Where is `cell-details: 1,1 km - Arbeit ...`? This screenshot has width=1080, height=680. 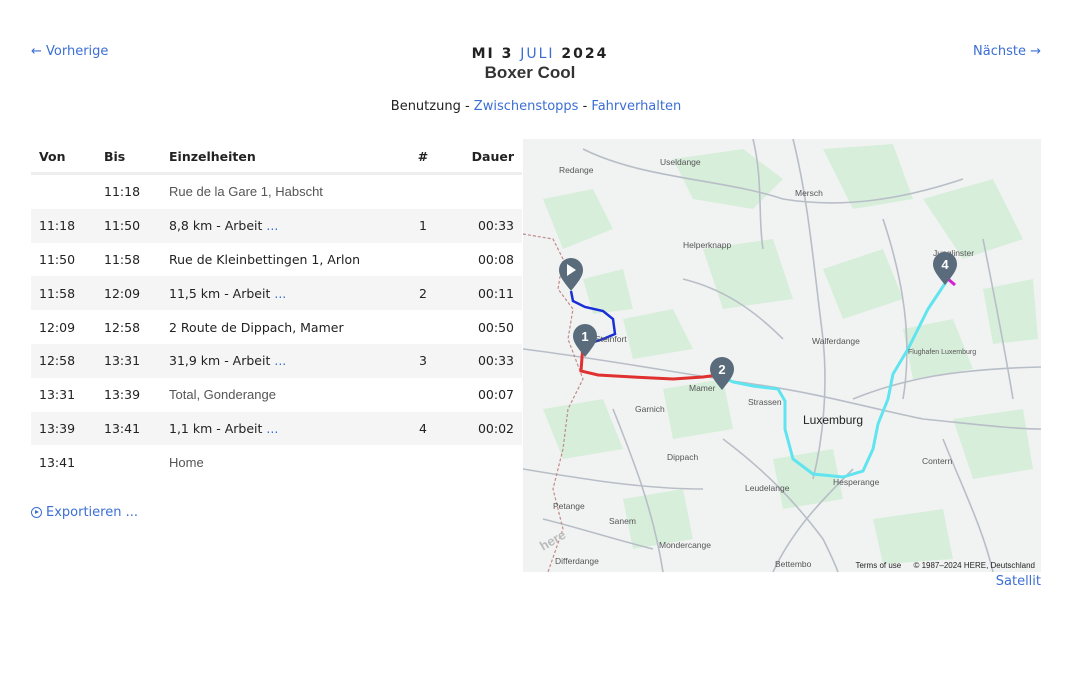 cell-details: 1,1 km - Arbeit ... is located at coordinates (280, 428).